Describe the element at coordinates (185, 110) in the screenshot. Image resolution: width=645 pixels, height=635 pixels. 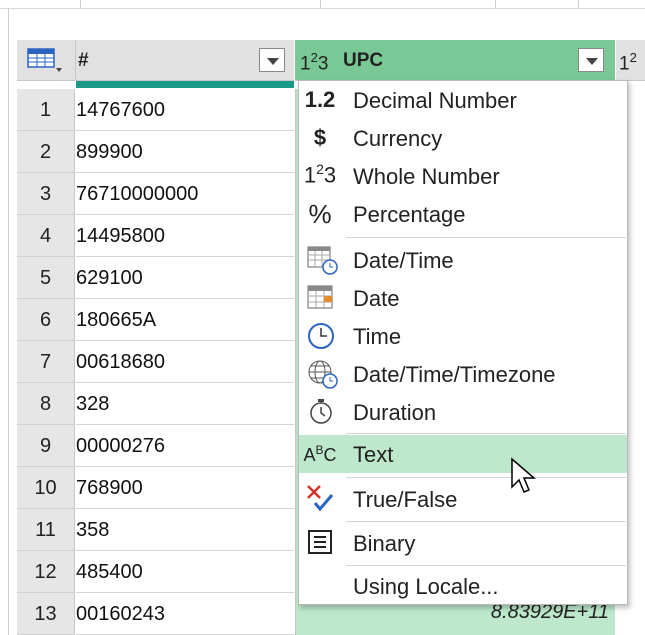
I see `table-cell: 14767600` at that location.